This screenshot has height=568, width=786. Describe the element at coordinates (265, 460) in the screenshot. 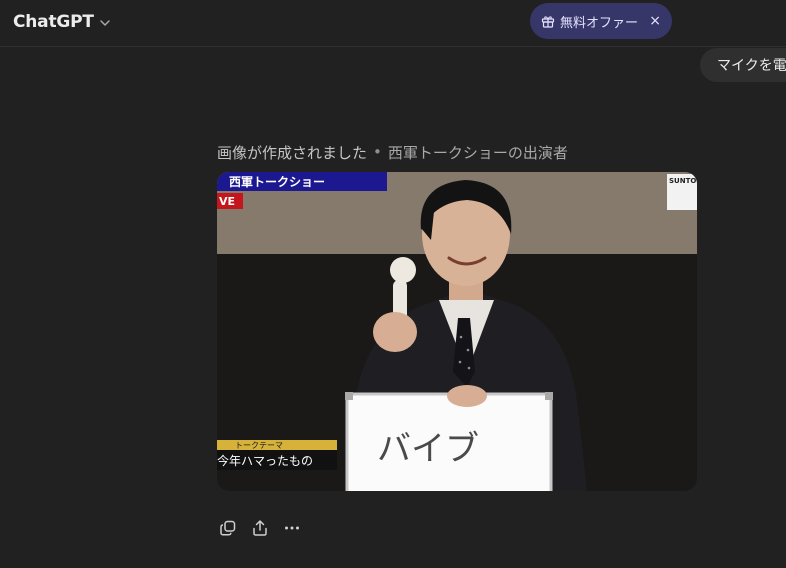

I see `theme-text: 今年ハマったもの` at that location.